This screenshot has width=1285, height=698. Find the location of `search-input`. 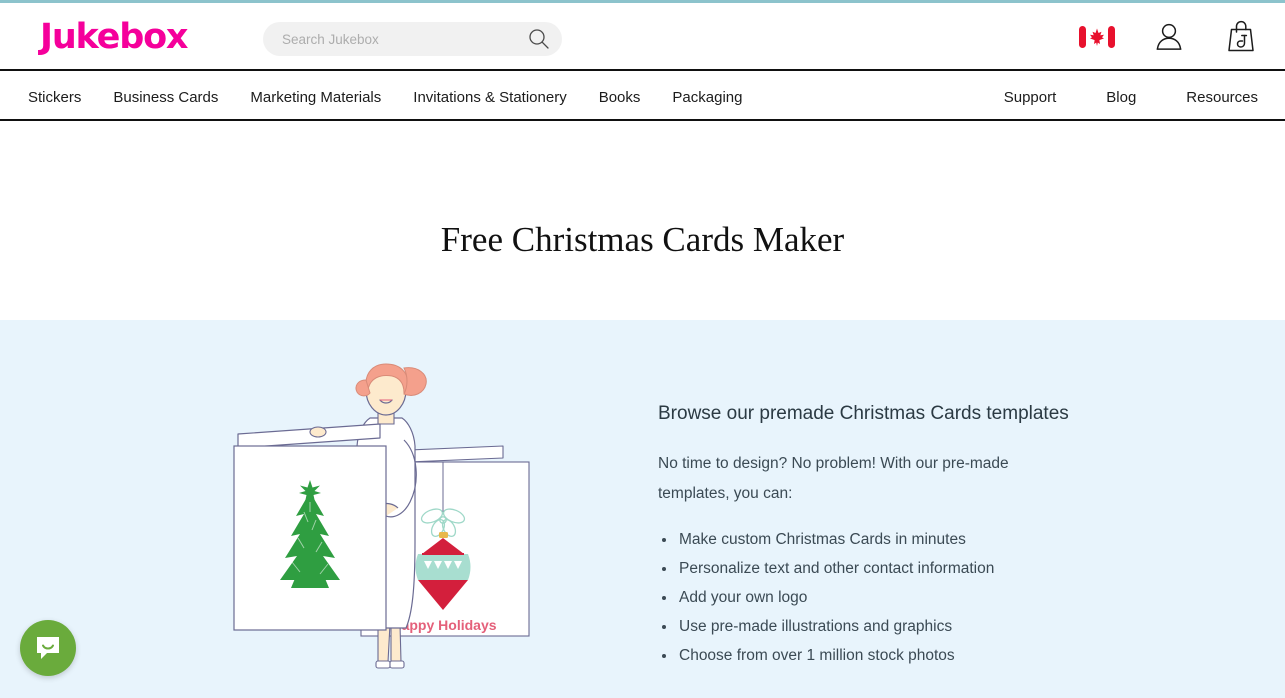

search-input is located at coordinates (393, 39).